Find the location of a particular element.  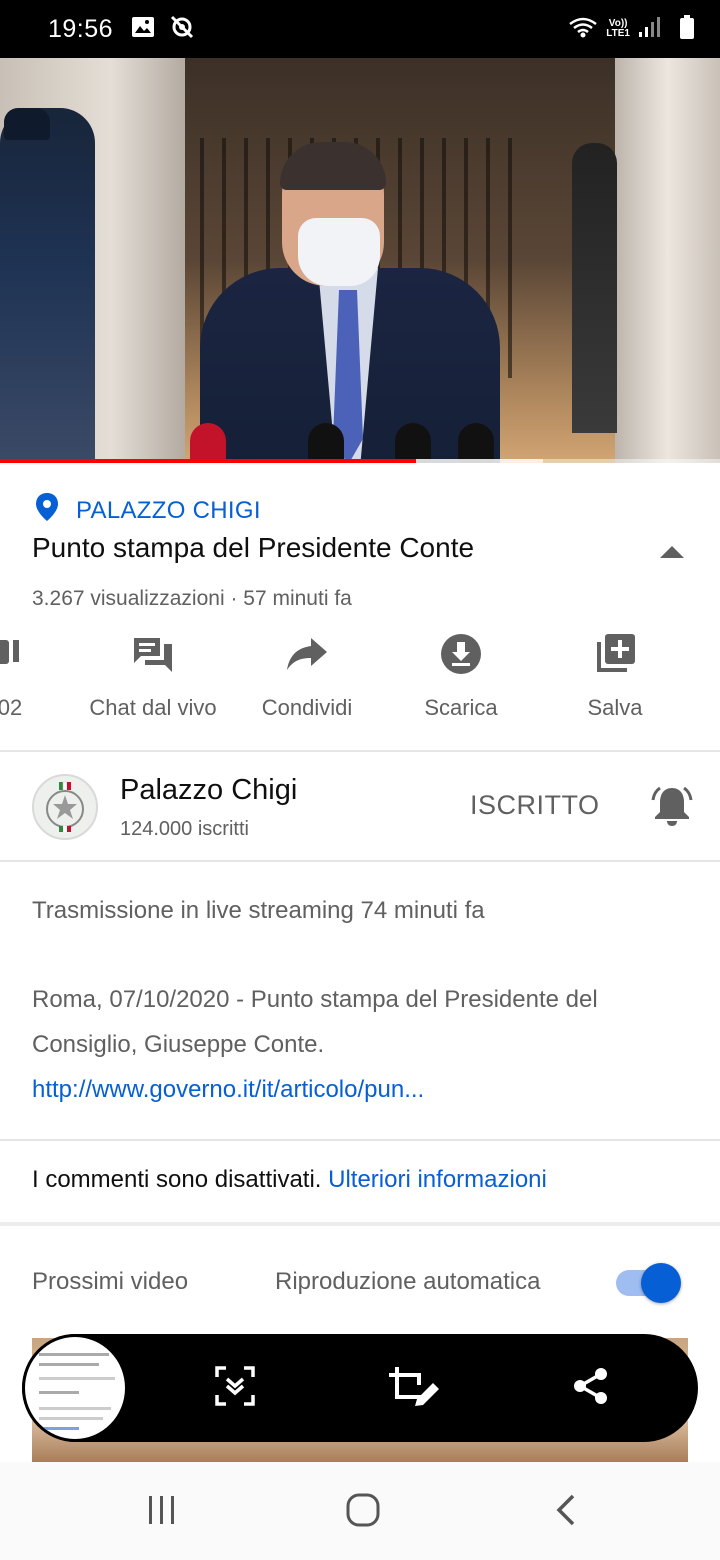

back-button is located at coordinates (565, 1512).